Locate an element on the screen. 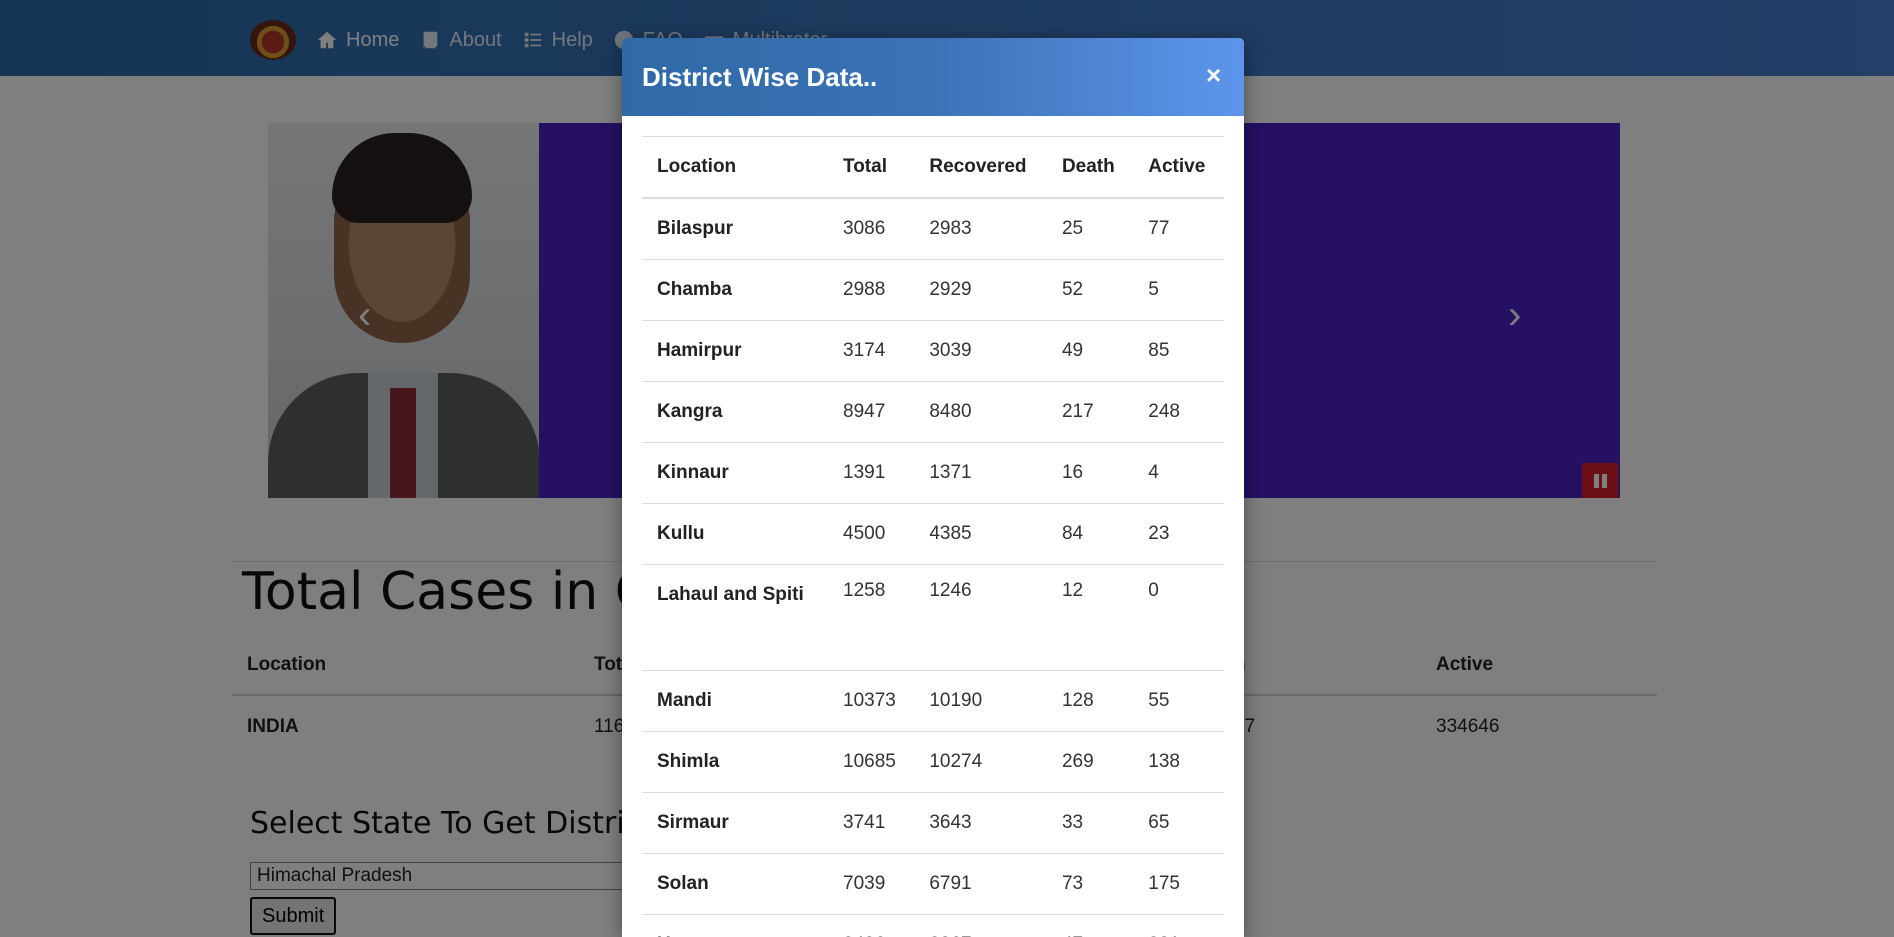  modal-title: District Wise Data.. is located at coordinates (760, 77).